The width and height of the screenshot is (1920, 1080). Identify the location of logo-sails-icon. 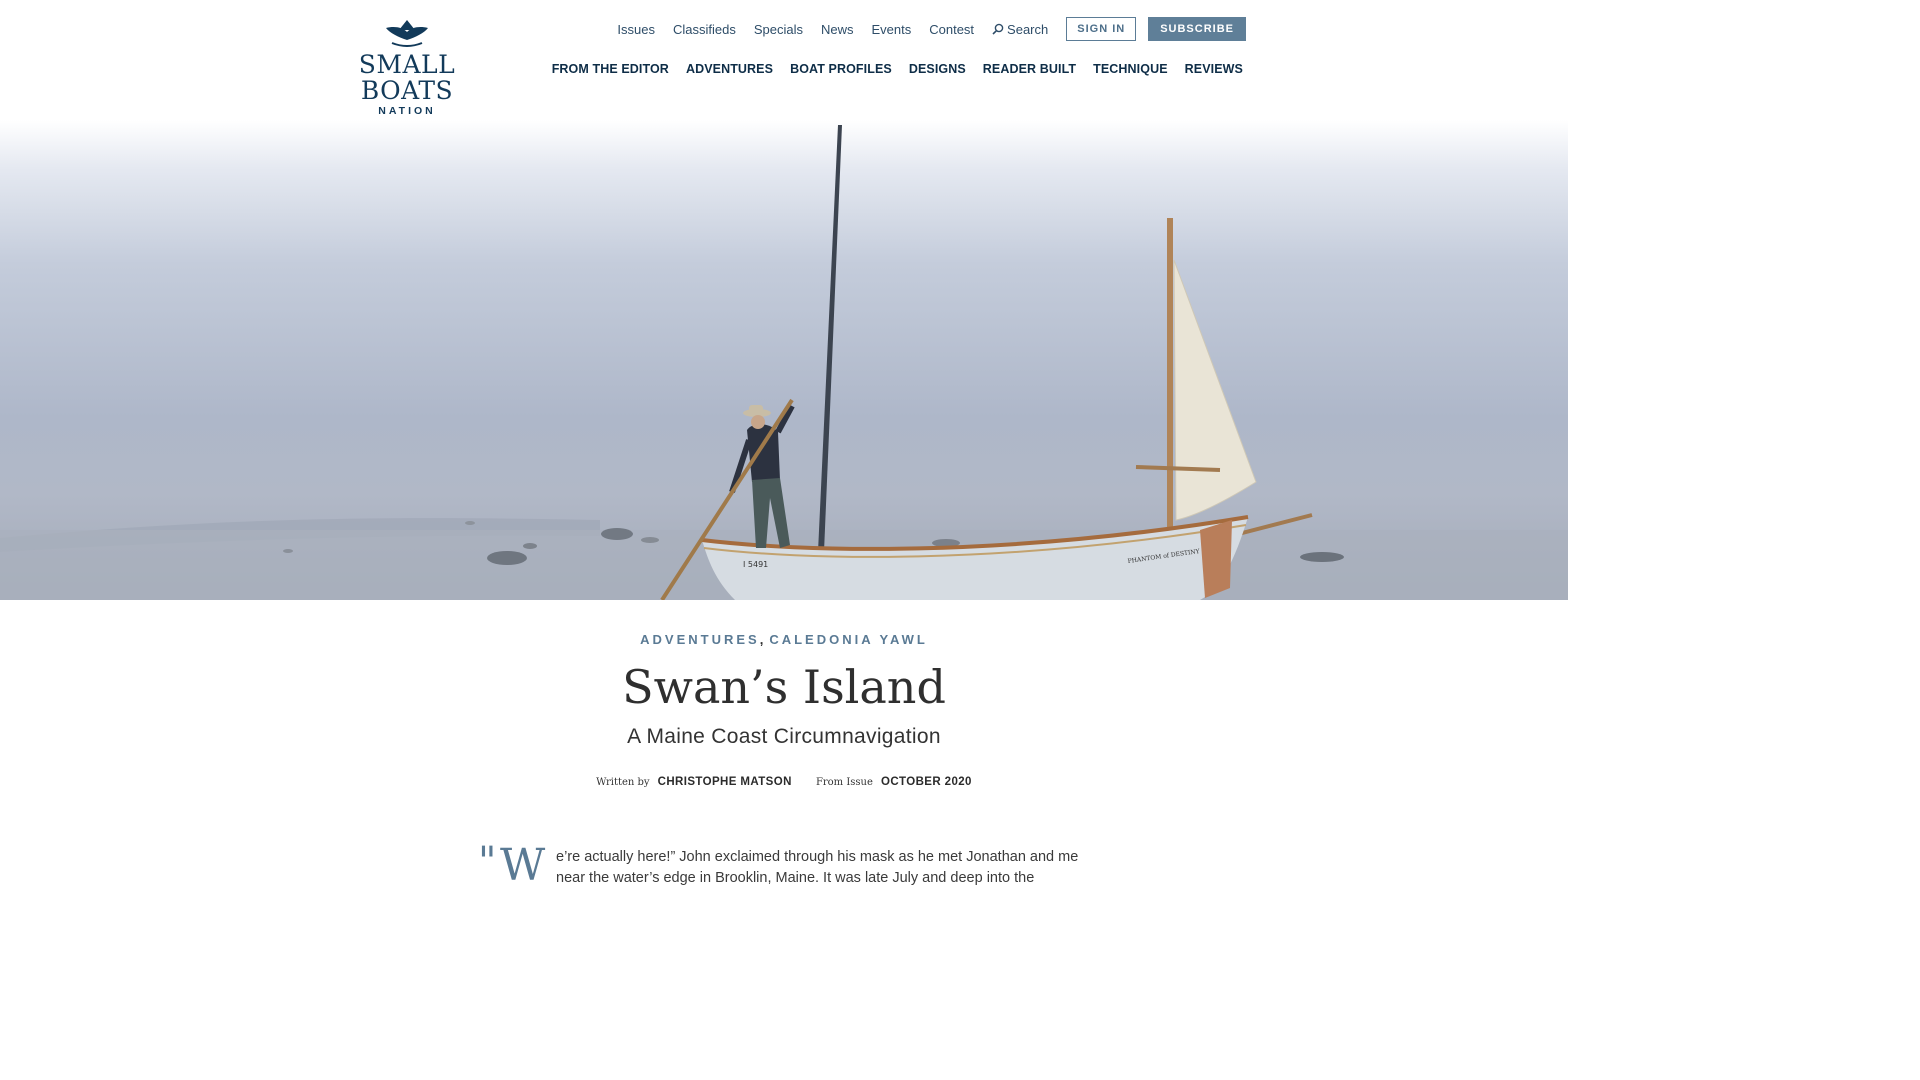
(407, 33).